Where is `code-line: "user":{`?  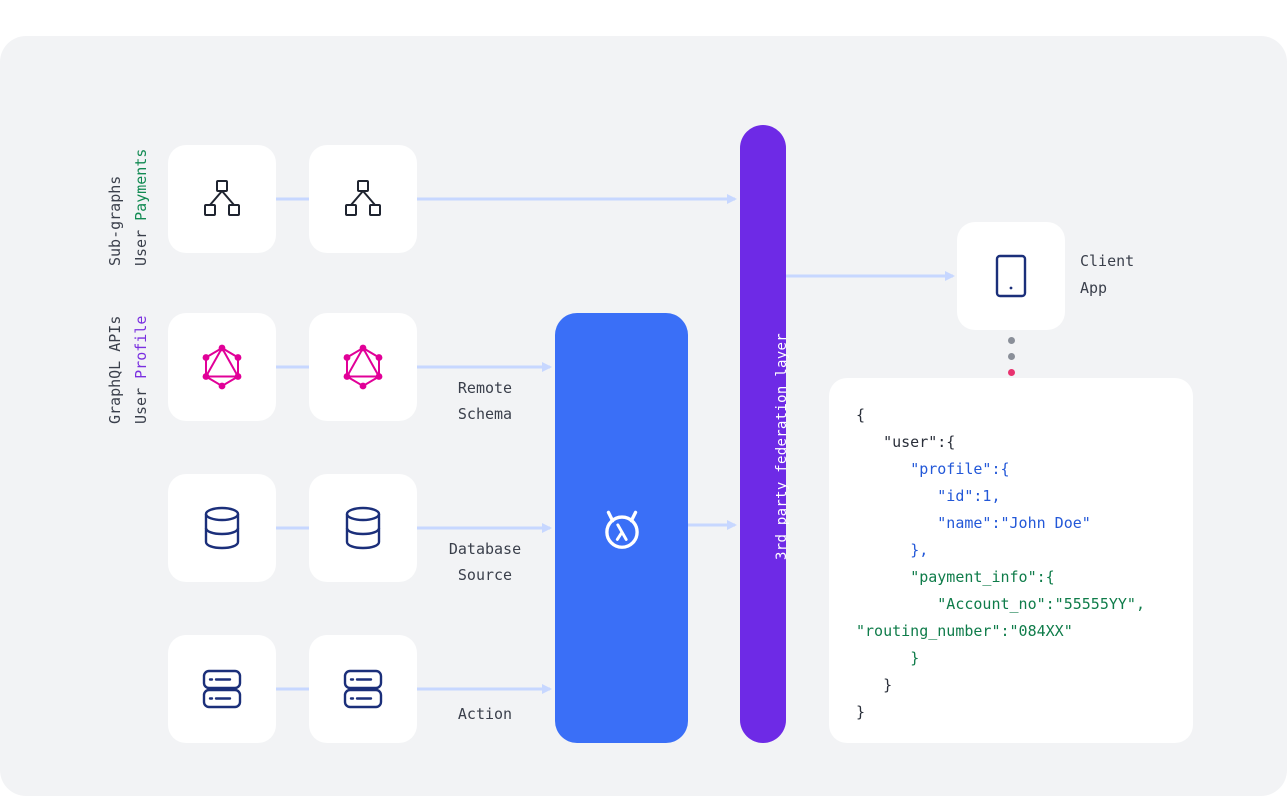 code-line: "user":{ is located at coordinates (919, 442).